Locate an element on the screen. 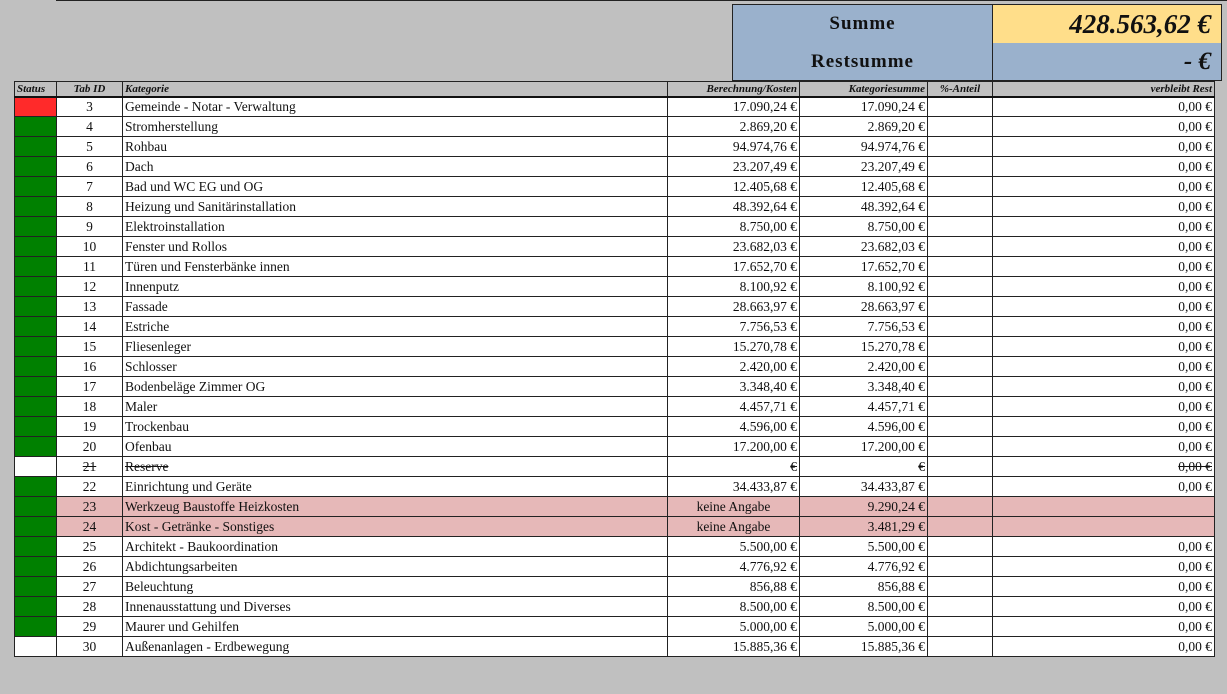  berechnung-cell: 7.756,53 € is located at coordinates (733, 326).